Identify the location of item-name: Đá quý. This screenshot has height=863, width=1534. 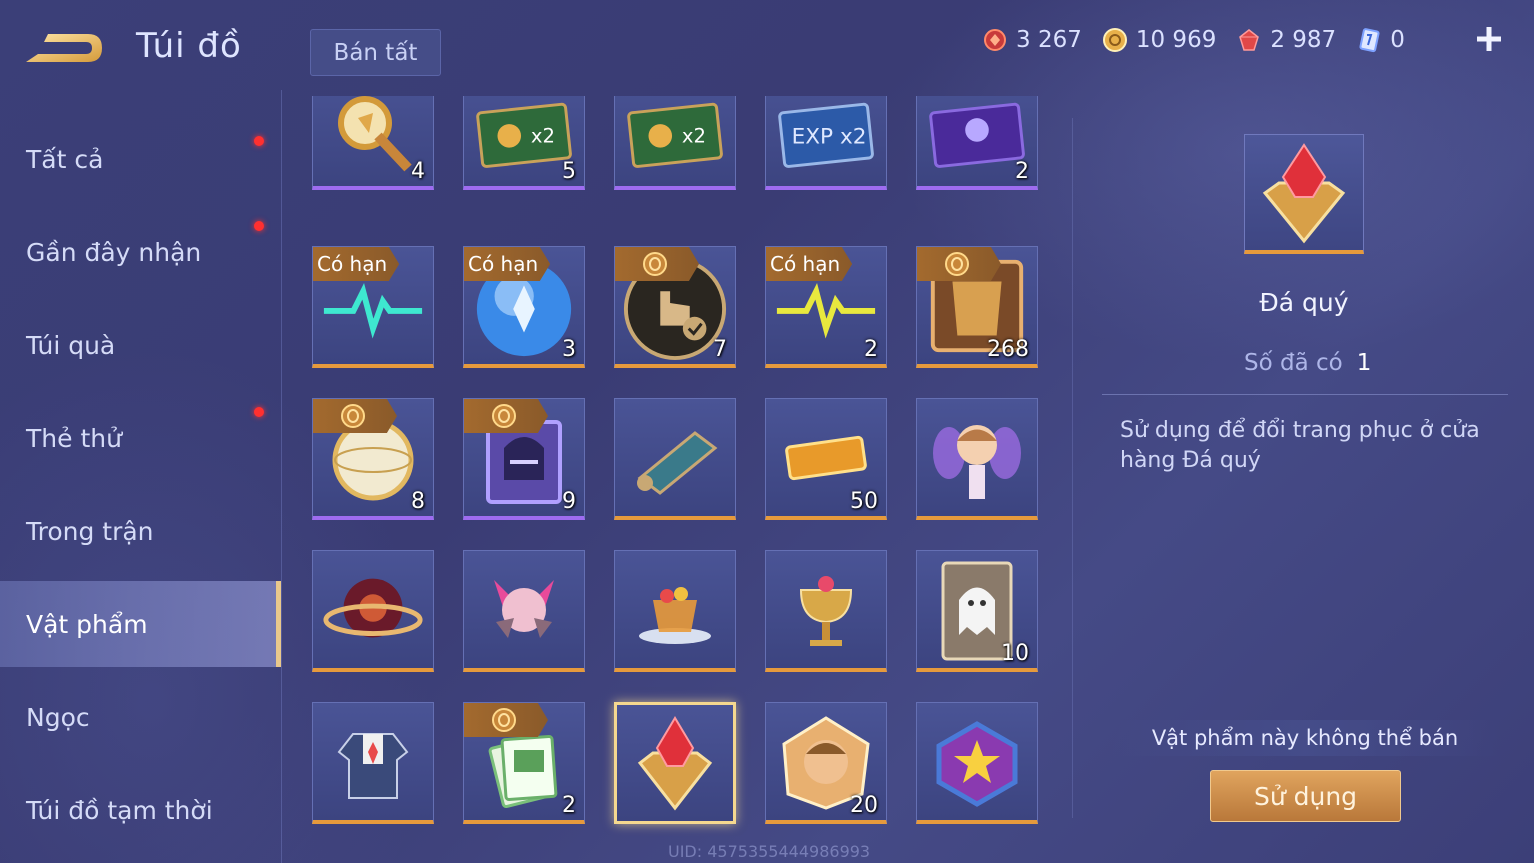
(1304, 302).